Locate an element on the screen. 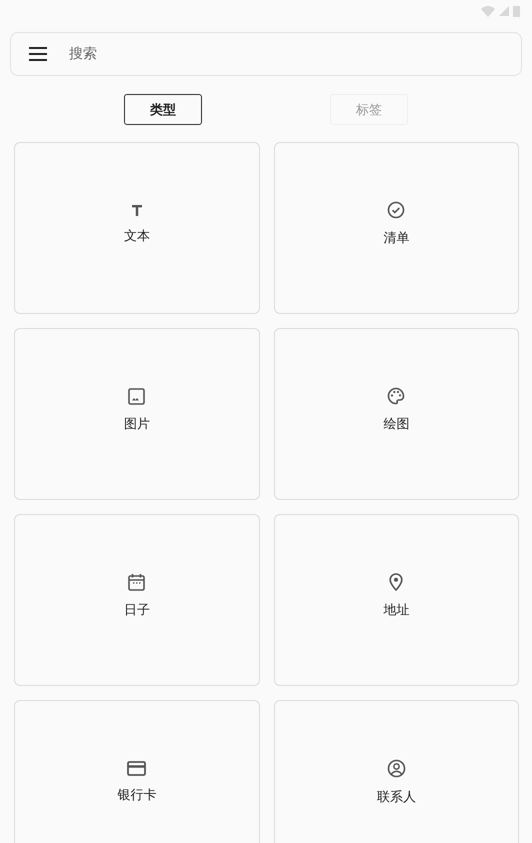 The width and height of the screenshot is (532, 843). card-label: 图片 is located at coordinates (137, 424).